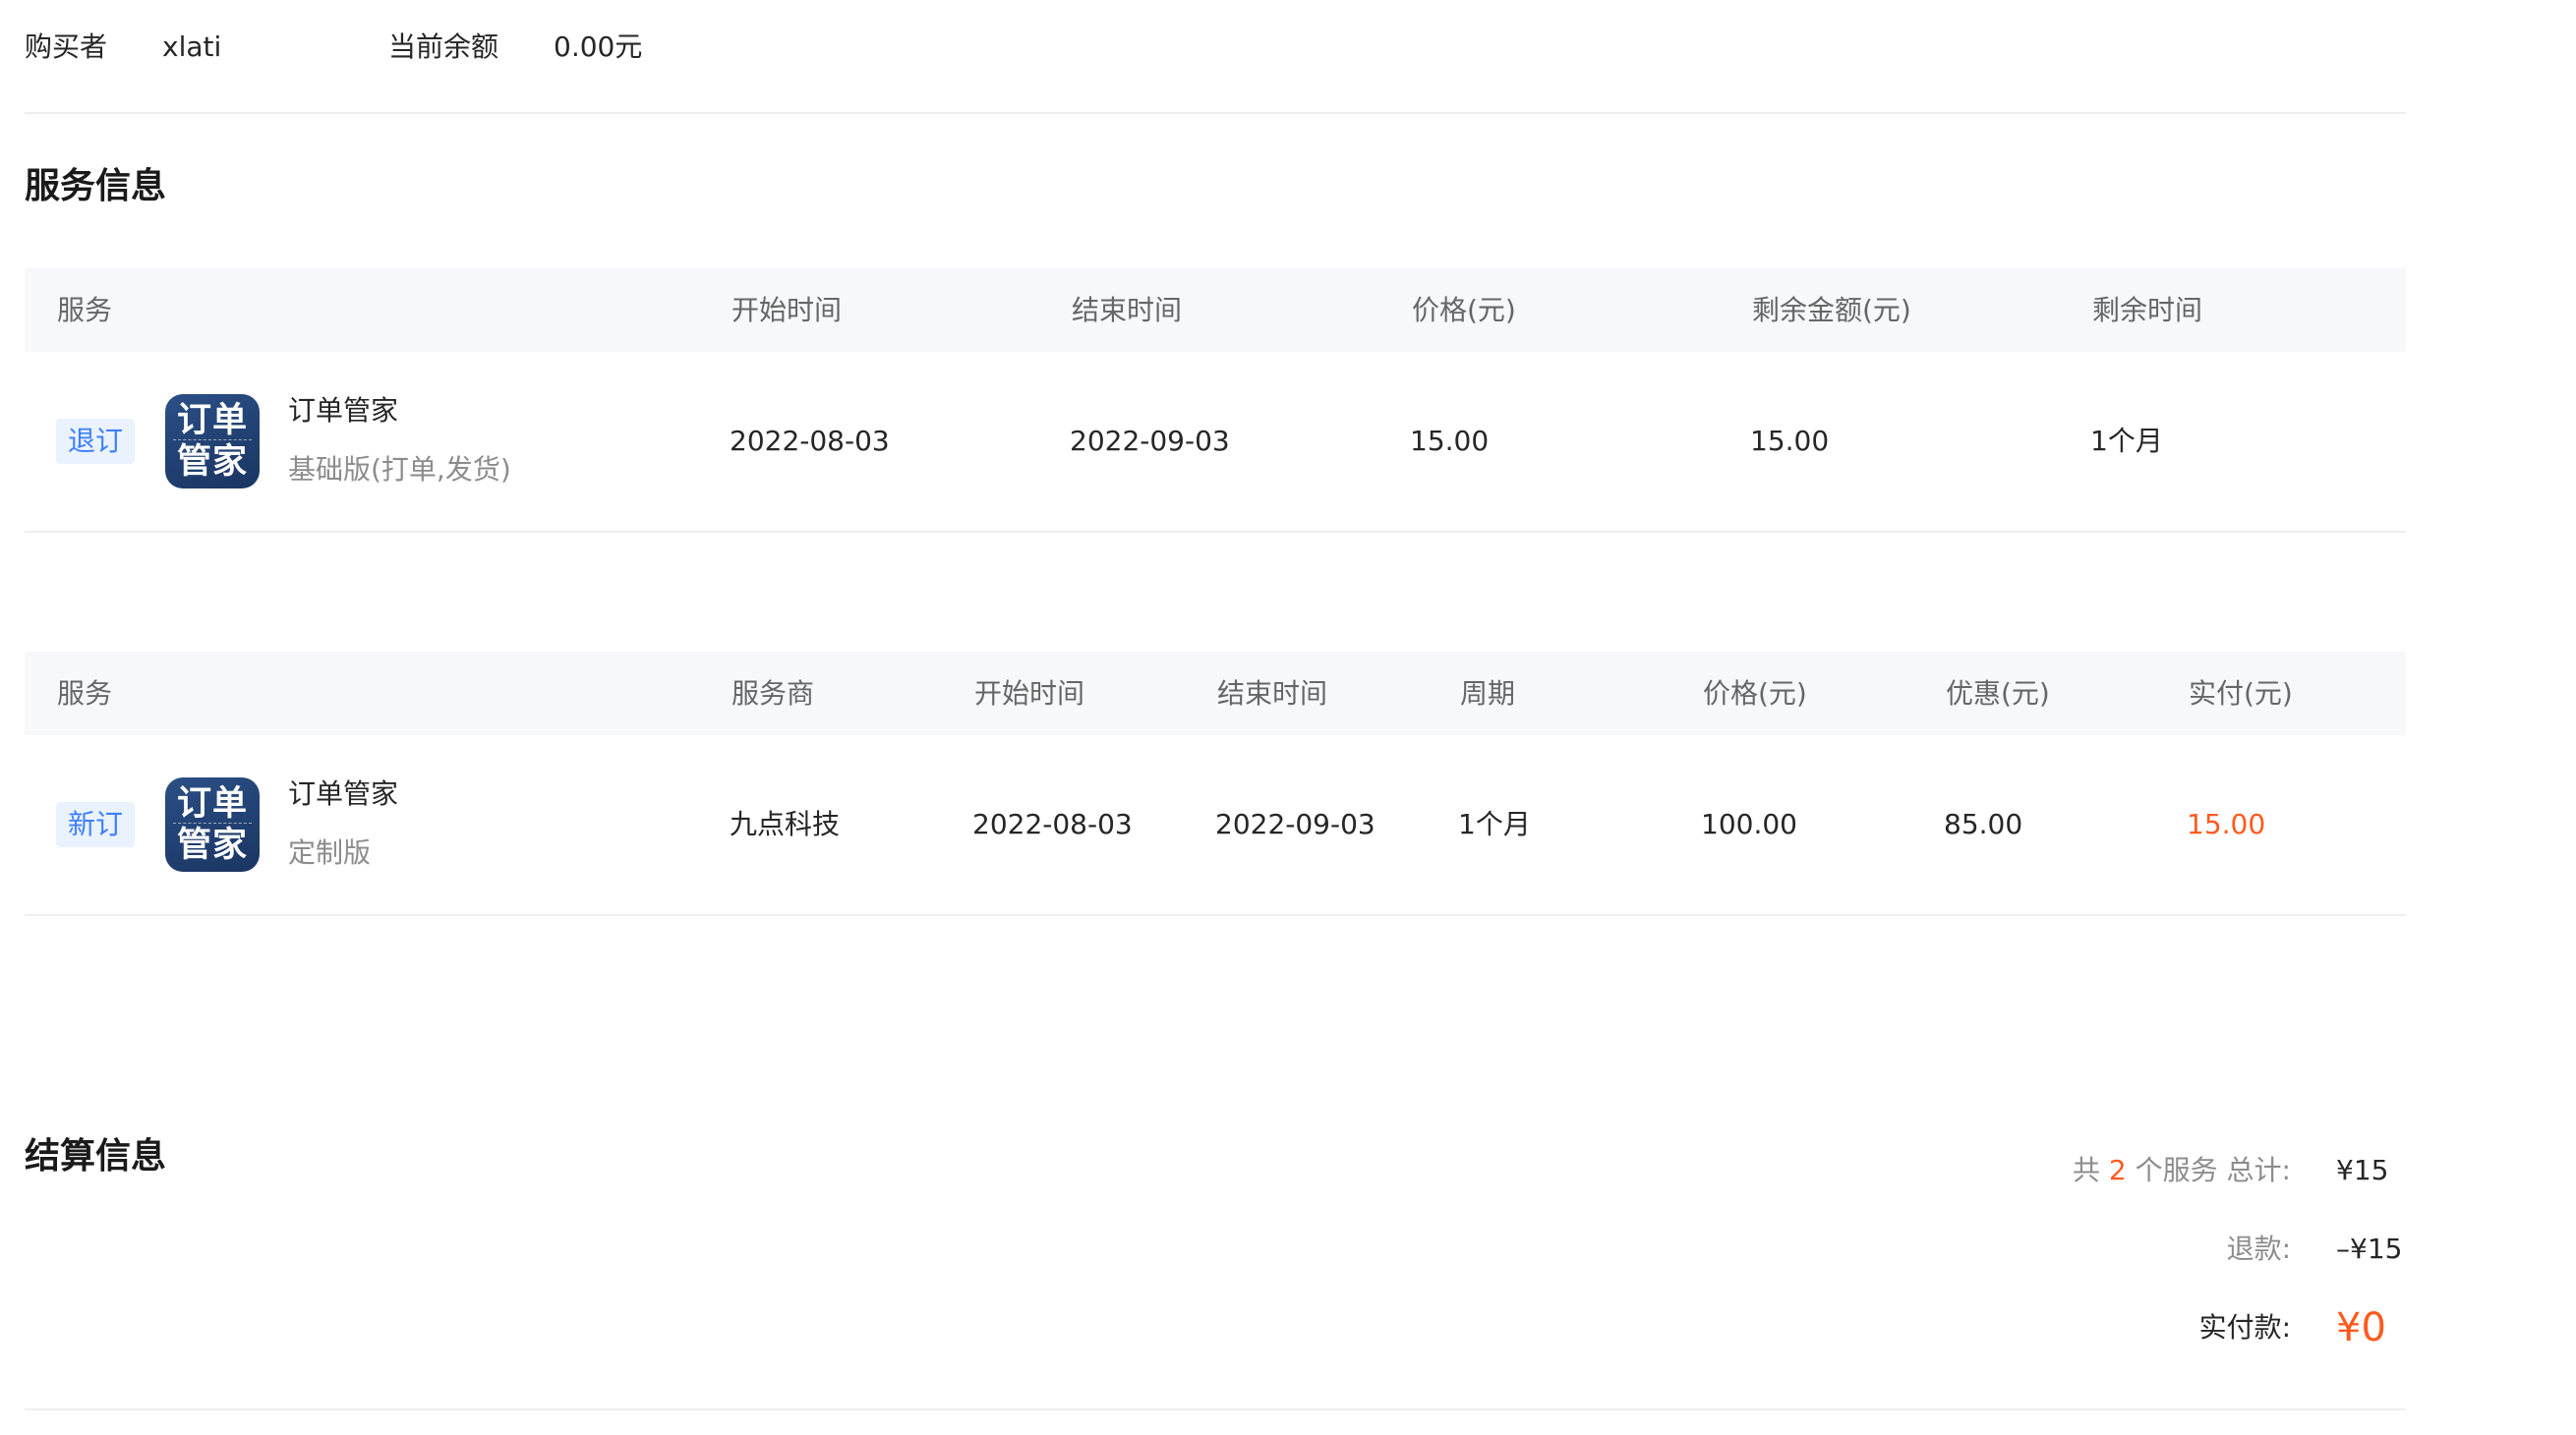 The width and height of the screenshot is (2576, 1435). What do you see at coordinates (2117, 1170) in the screenshot?
I see `service-count: 2` at bounding box center [2117, 1170].